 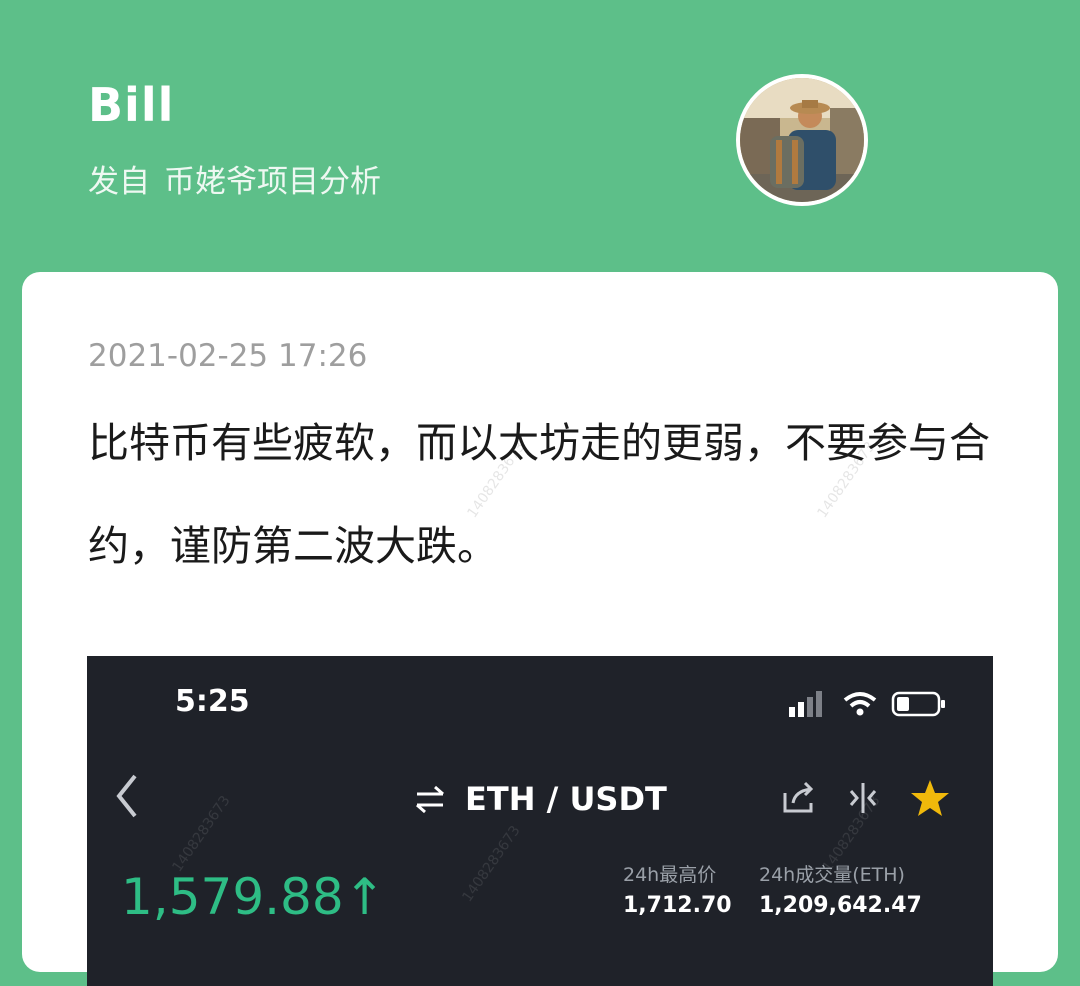 What do you see at coordinates (566, 799) in the screenshot?
I see `pair-label: ETH / USDT` at bounding box center [566, 799].